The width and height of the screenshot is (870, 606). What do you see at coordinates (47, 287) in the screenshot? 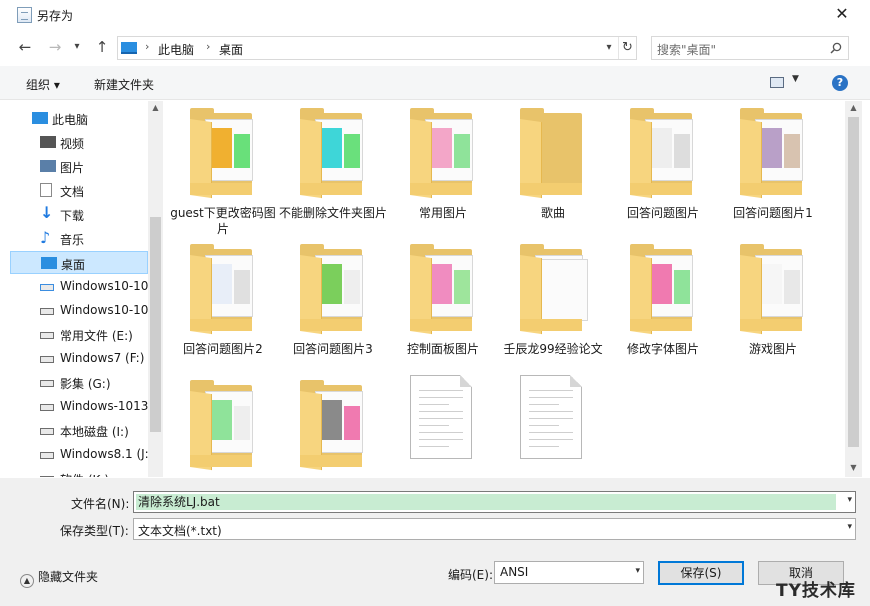
I see `windows-drive-icon` at bounding box center [47, 287].